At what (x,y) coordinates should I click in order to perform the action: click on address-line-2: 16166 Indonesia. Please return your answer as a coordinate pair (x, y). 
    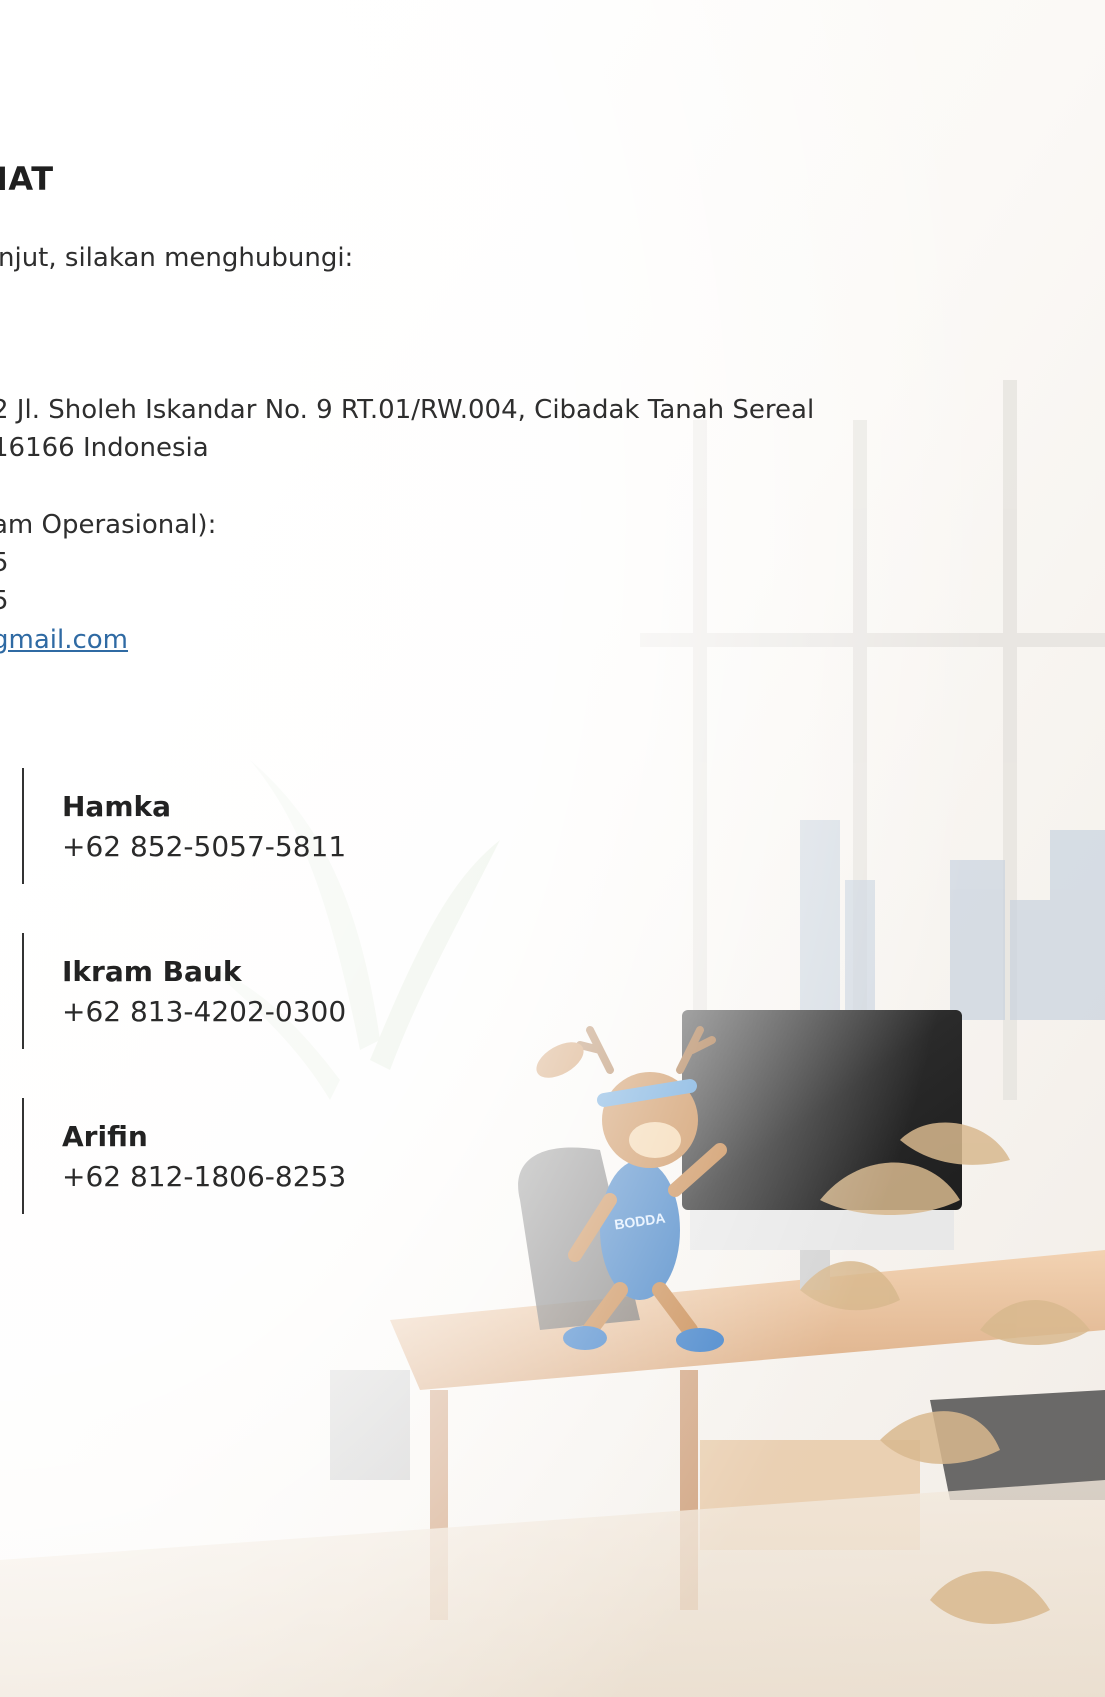
    Looking at the image, I should click on (104, 448).